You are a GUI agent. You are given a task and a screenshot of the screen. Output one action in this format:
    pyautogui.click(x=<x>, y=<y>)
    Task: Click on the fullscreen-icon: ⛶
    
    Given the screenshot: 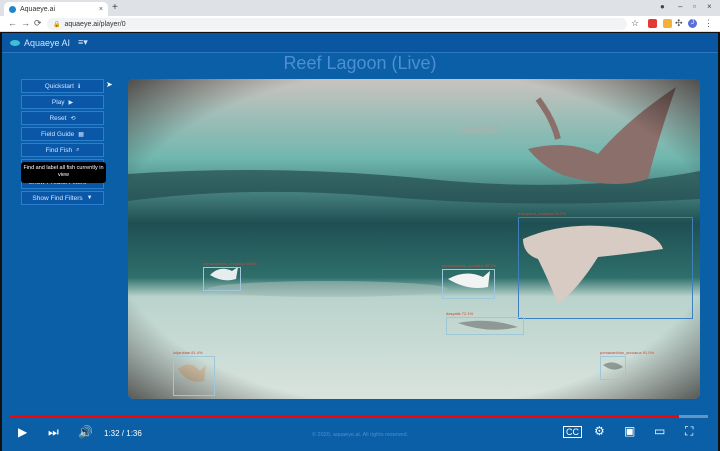 What is the action you would take?
    pyautogui.click(x=689, y=431)
    